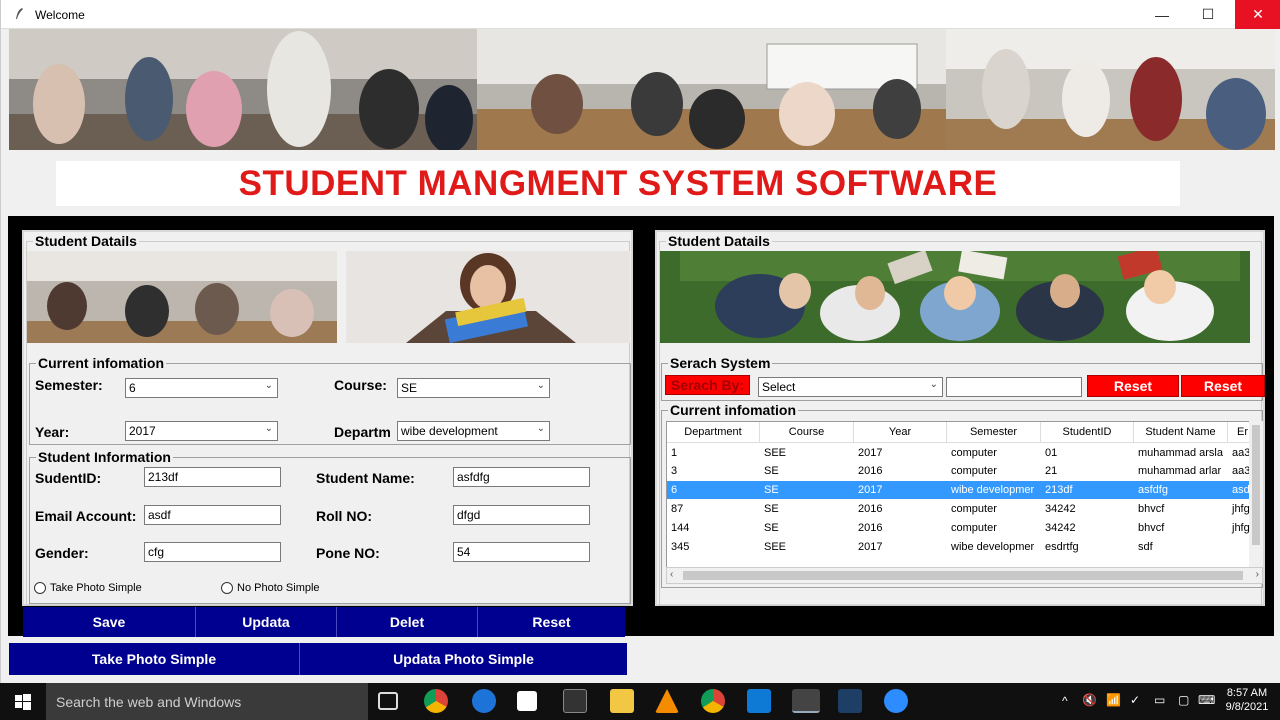 The width and height of the screenshot is (1280, 720). I want to click on delete-button: Delet, so click(407, 622).